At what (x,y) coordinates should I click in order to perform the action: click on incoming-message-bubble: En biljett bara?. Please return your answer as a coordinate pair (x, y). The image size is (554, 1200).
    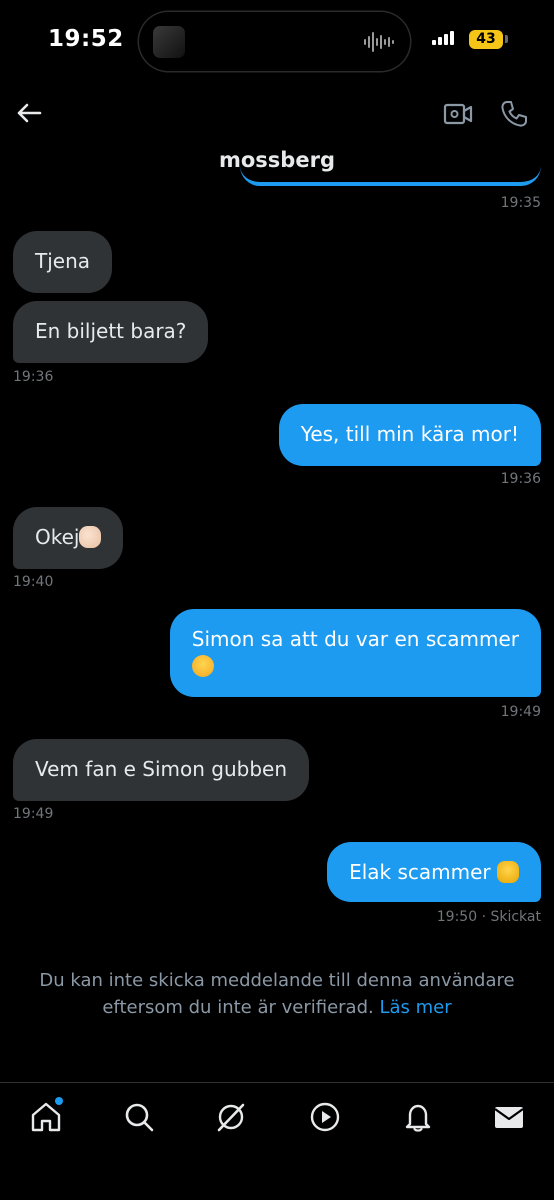
    Looking at the image, I should click on (111, 332).